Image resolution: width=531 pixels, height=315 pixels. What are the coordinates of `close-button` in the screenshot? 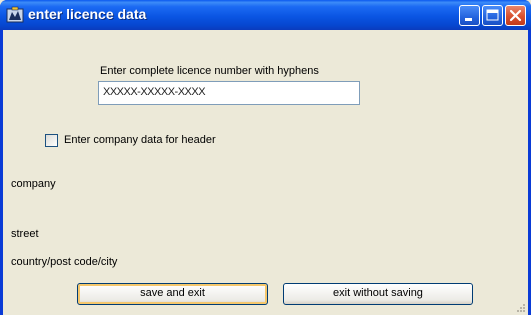 It's located at (515, 15).